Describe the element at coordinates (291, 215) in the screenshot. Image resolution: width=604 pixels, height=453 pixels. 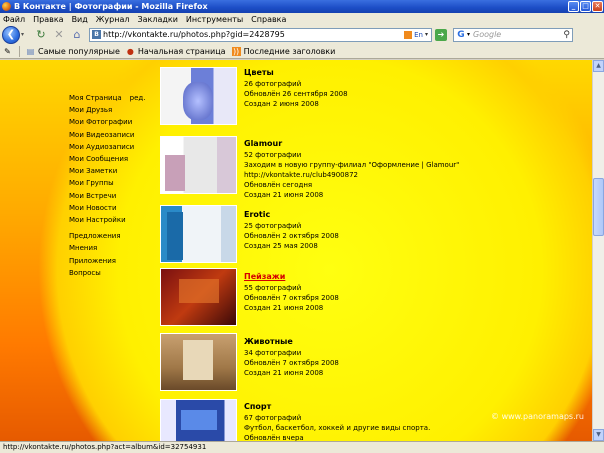
I see `album-title: Erotic` at that location.